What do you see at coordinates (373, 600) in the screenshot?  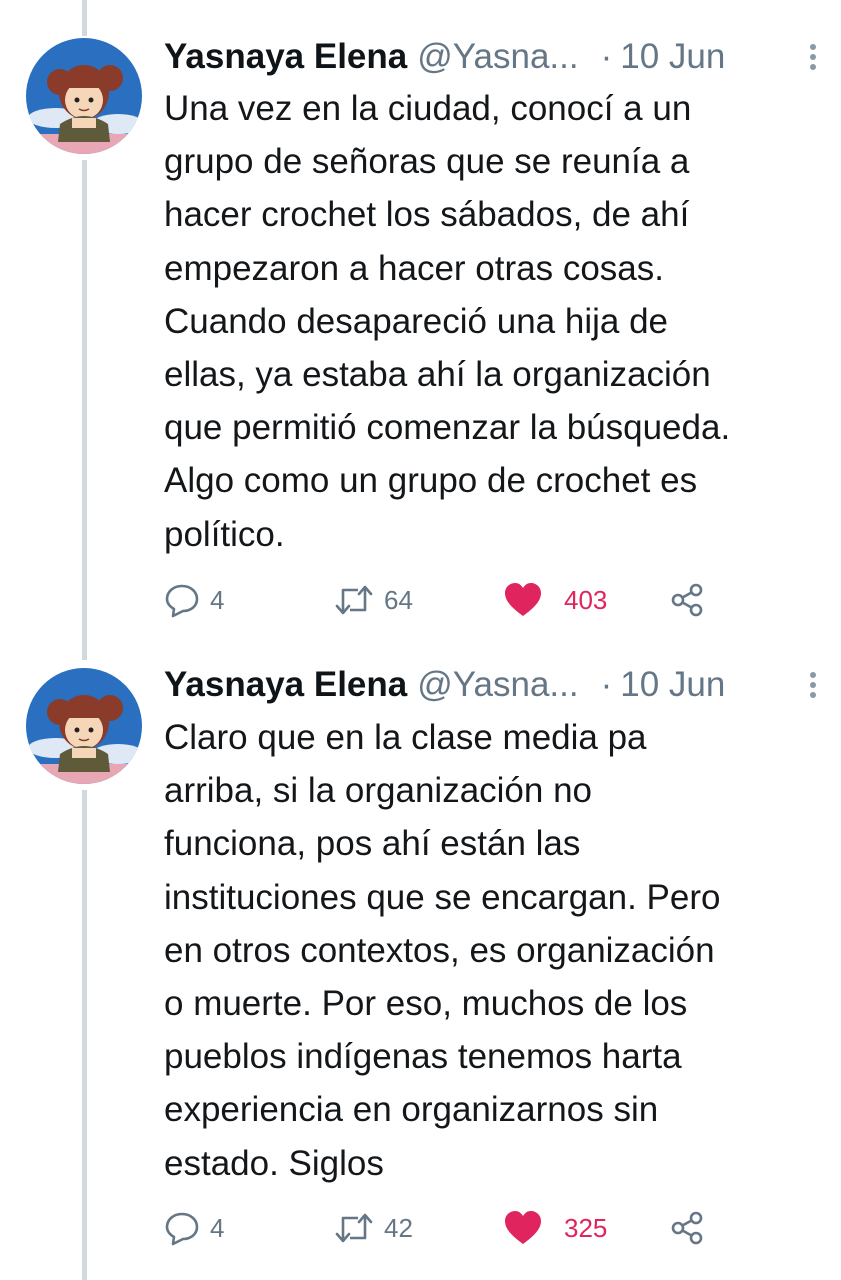 I see `retweet-button: 64` at bounding box center [373, 600].